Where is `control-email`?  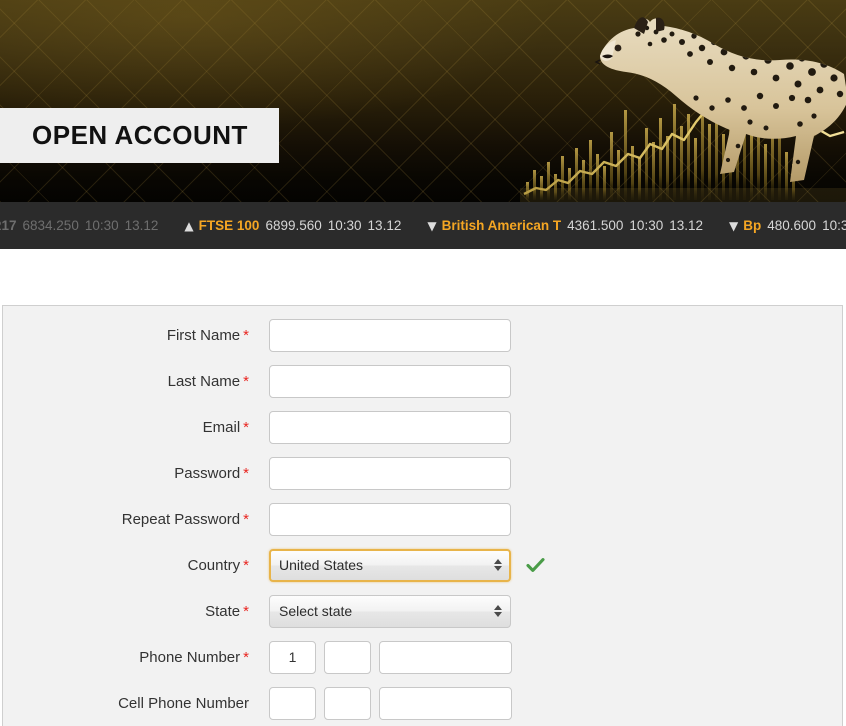
control-email is located at coordinates (390, 427).